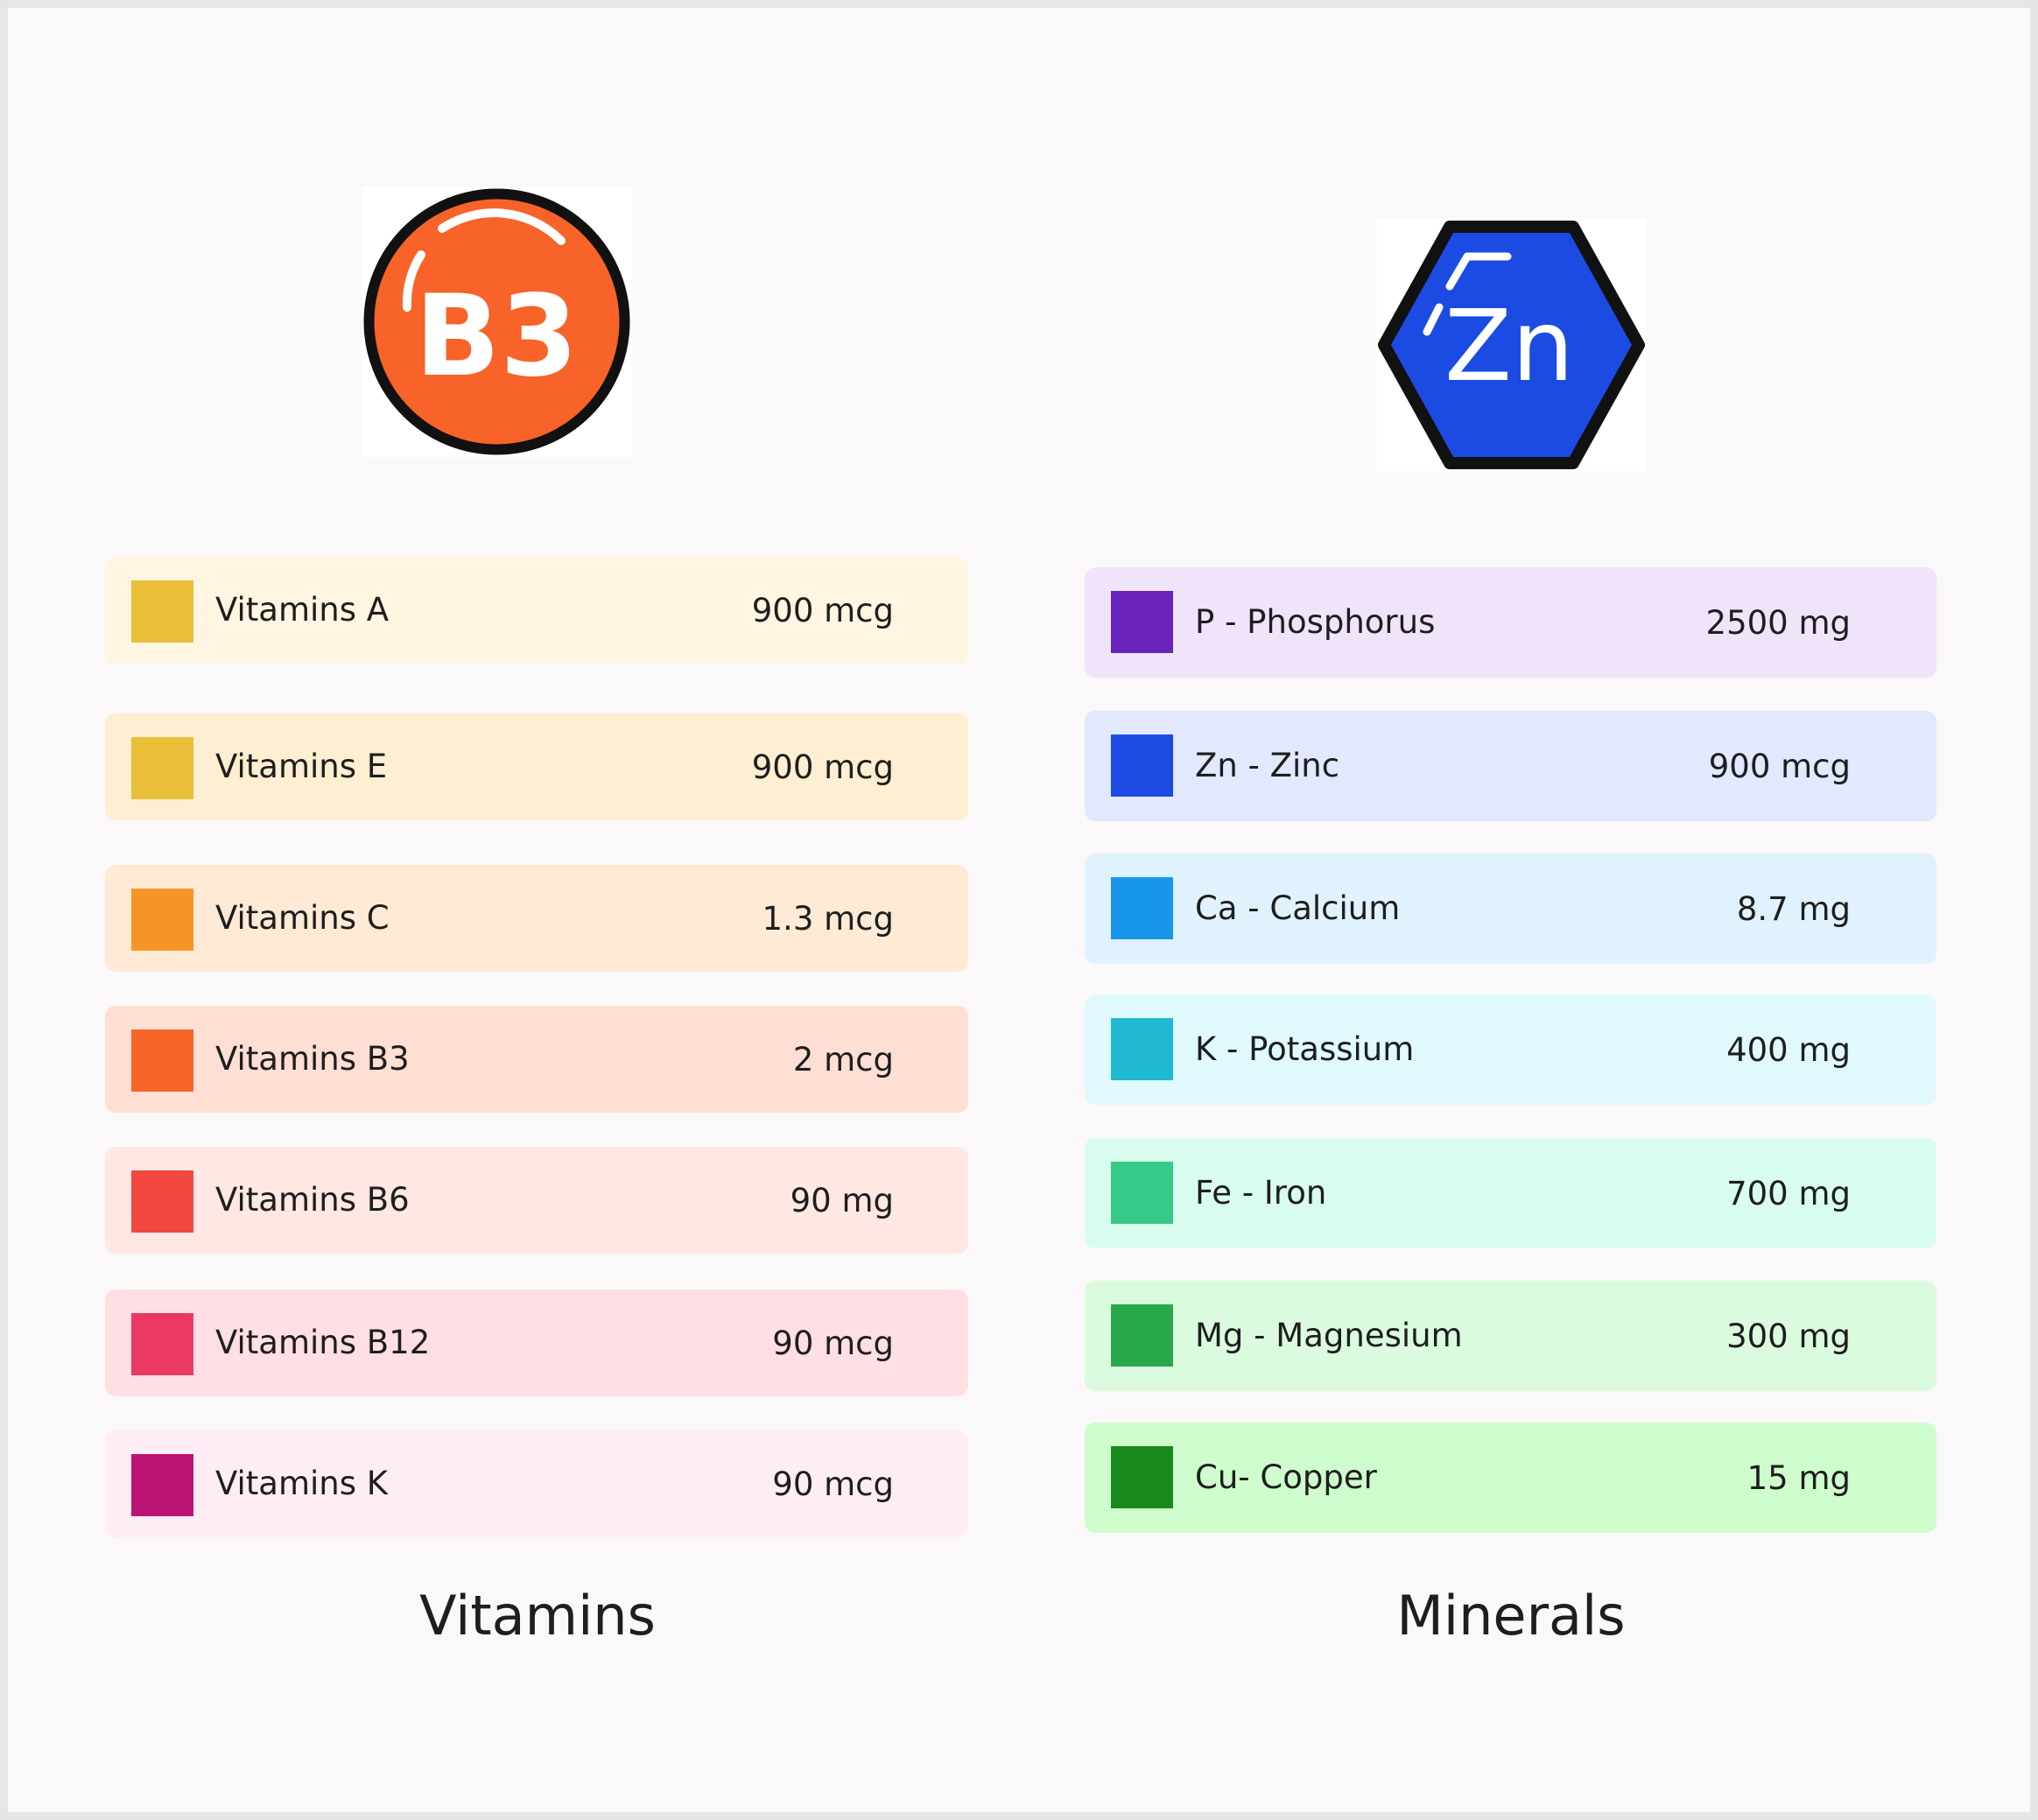  I want to click on minerals-row: Ca - Calcium 8.7 mg, so click(1510, 909).